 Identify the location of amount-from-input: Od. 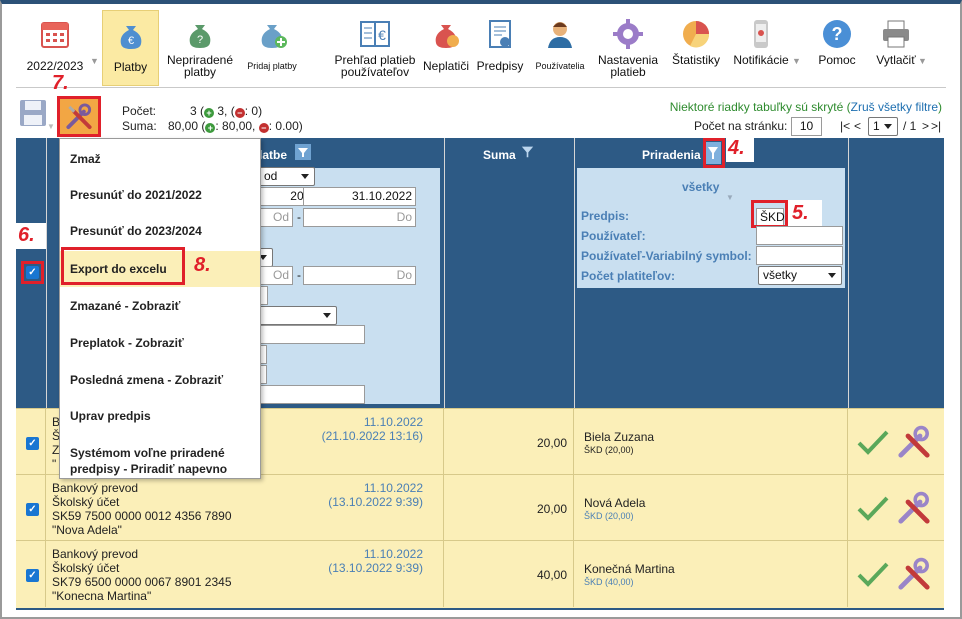
(276, 217).